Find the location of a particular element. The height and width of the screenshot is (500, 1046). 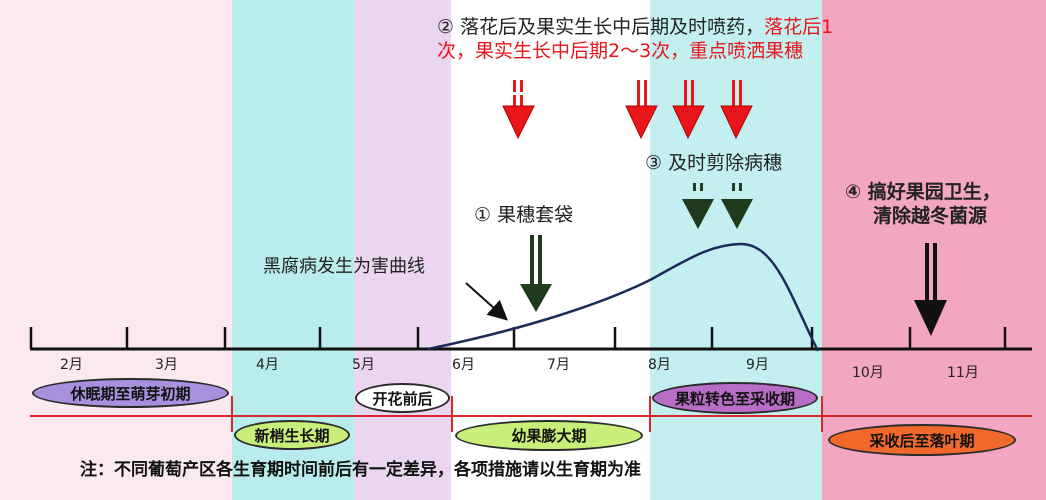

stage-pill-shoot: 新梢生长期 is located at coordinates (292, 435).